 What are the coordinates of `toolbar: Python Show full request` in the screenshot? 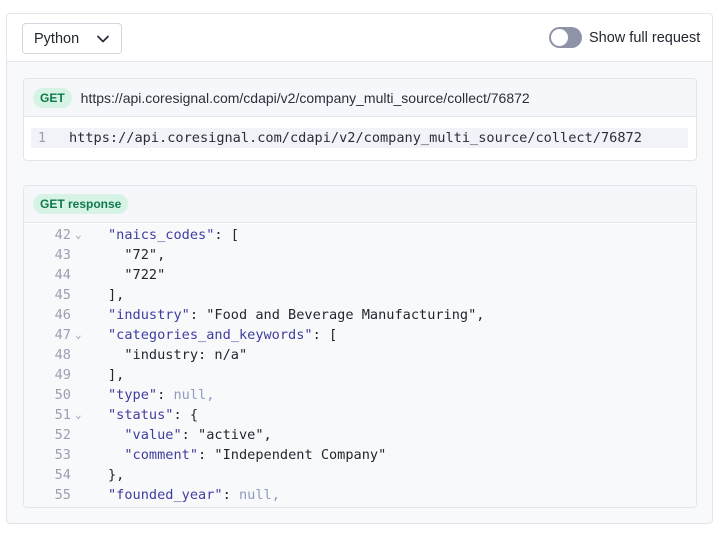 It's located at (359, 38).